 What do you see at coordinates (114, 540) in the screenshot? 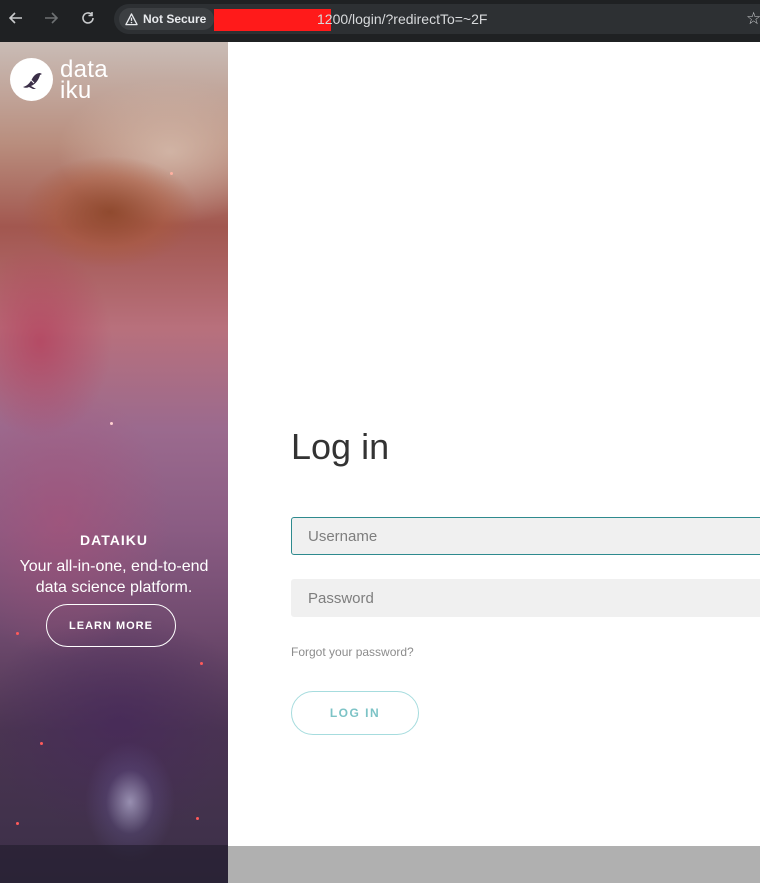
I see `brand-heading: DATAIKU` at bounding box center [114, 540].